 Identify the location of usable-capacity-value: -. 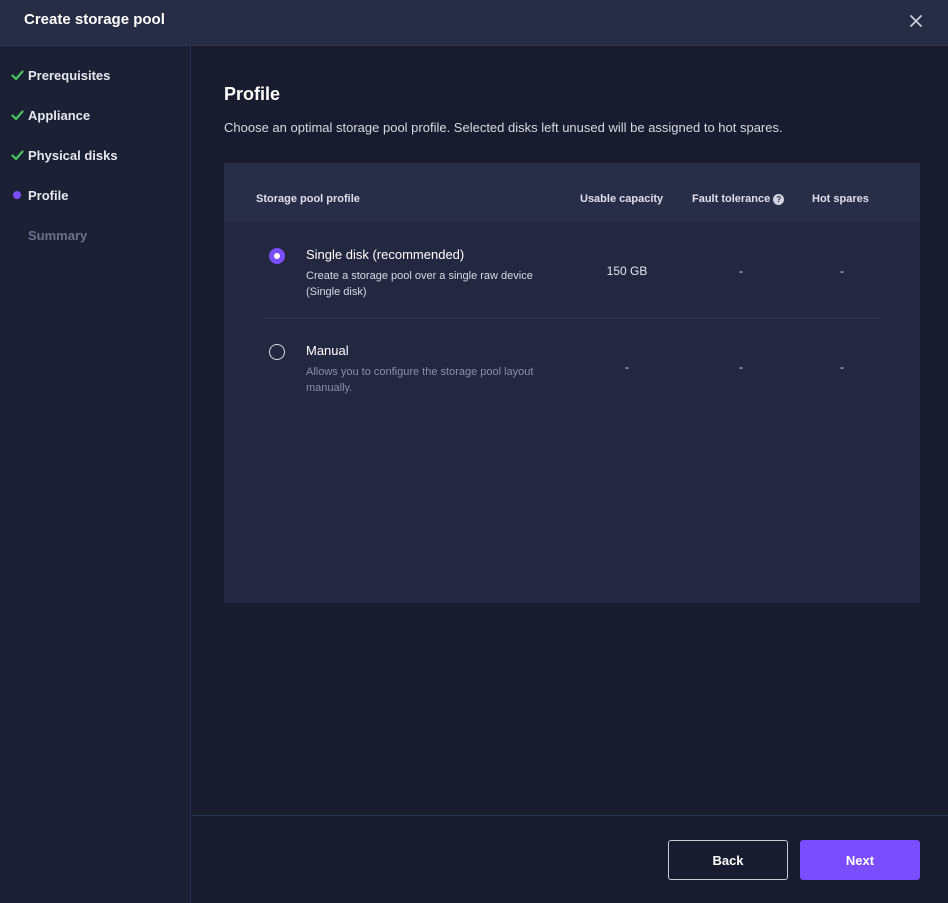
(627, 367).